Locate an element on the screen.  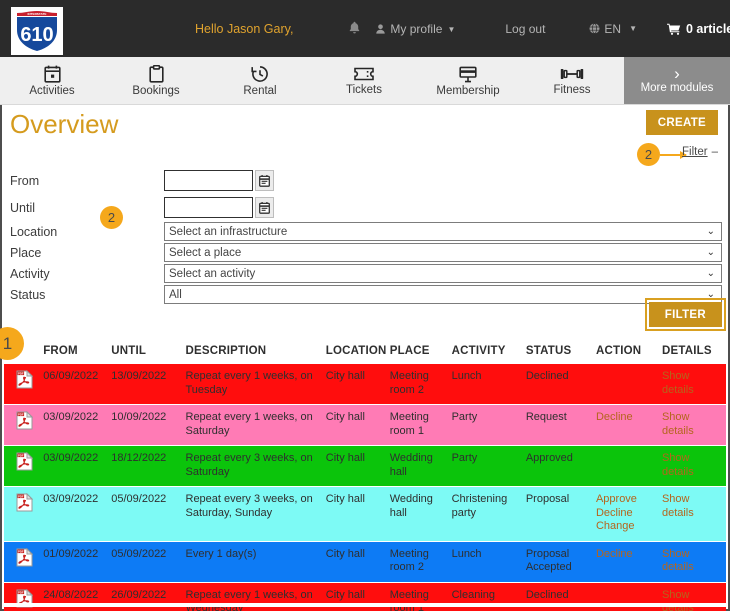
create-button: CREATE is located at coordinates (681, 122).